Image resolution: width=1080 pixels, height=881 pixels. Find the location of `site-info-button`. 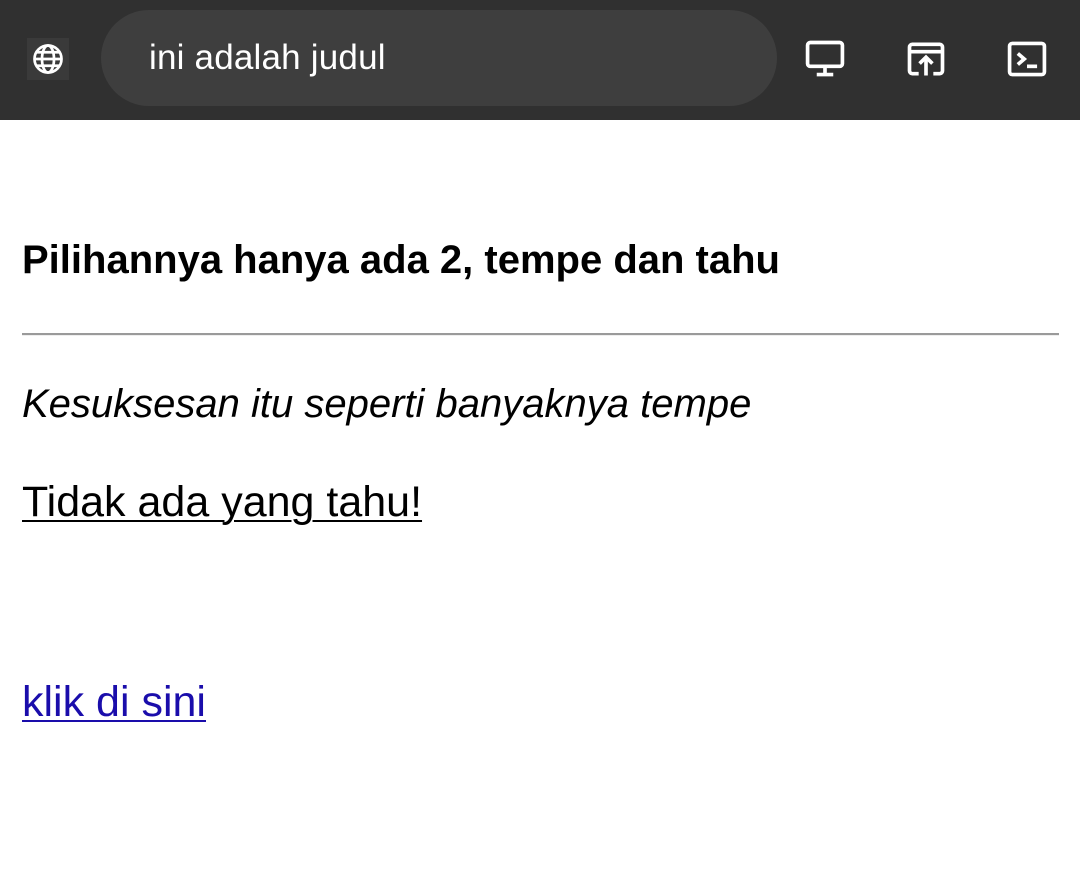

site-info-button is located at coordinates (48, 59).